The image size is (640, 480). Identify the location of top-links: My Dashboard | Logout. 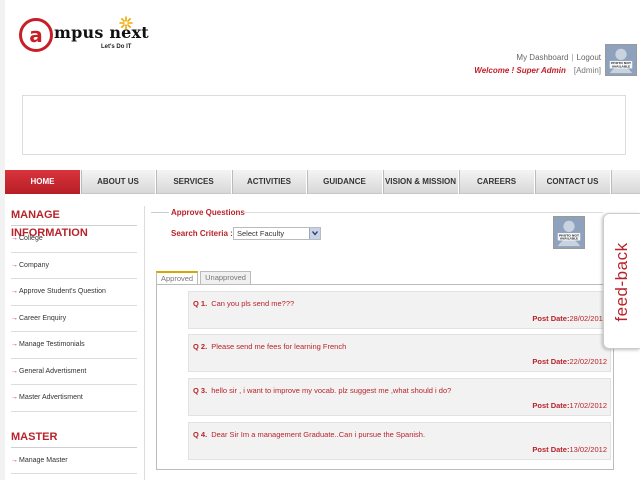
(558, 57).